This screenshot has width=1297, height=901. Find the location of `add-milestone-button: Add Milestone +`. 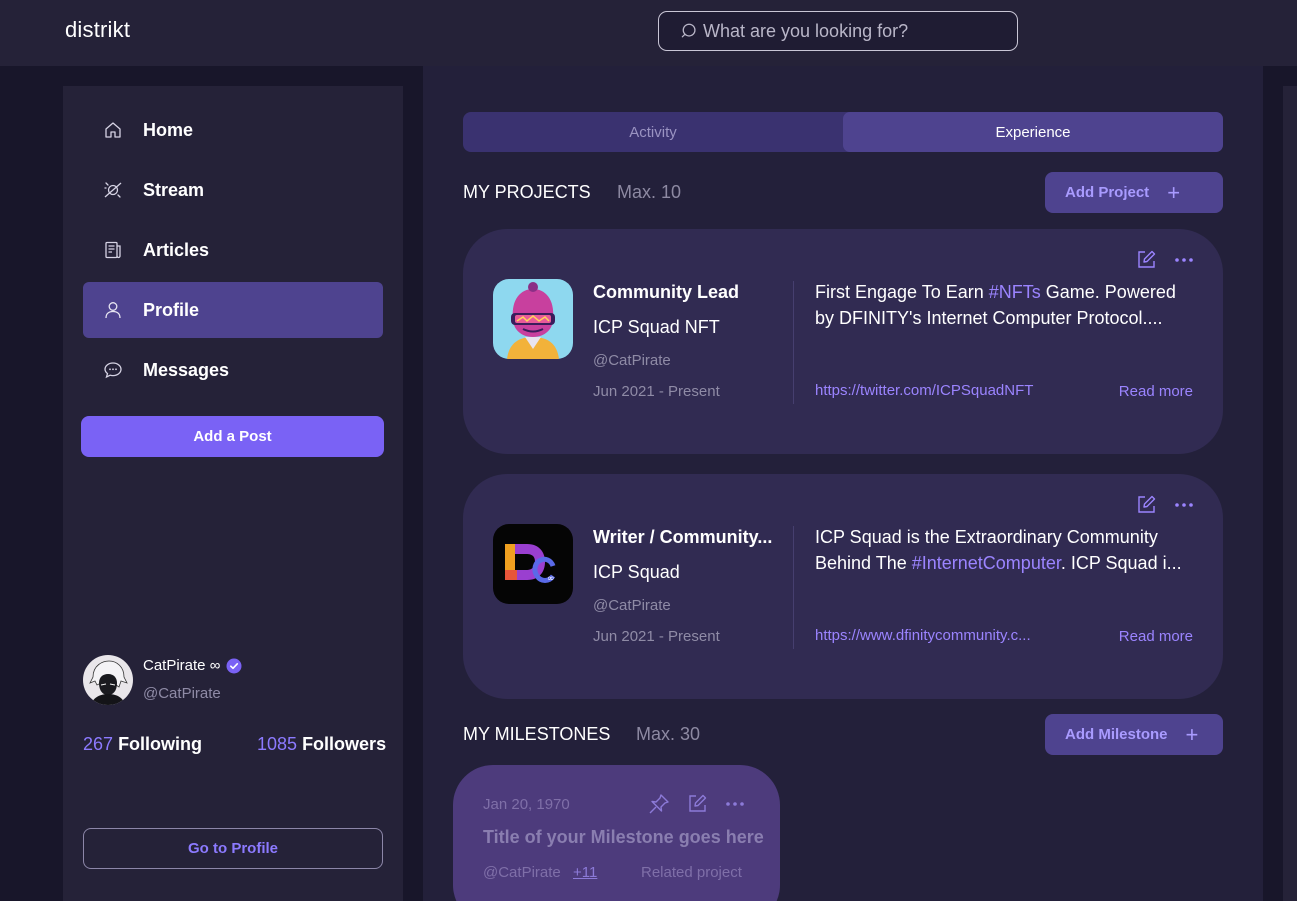

add-milestone-button: Add Milestone + is located at coordinates (1134, 734).